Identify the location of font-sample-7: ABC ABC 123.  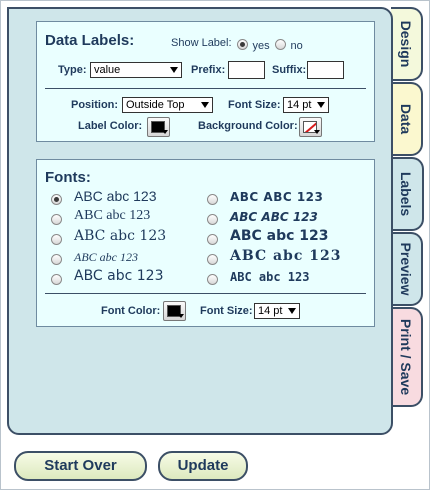
(274, 217).